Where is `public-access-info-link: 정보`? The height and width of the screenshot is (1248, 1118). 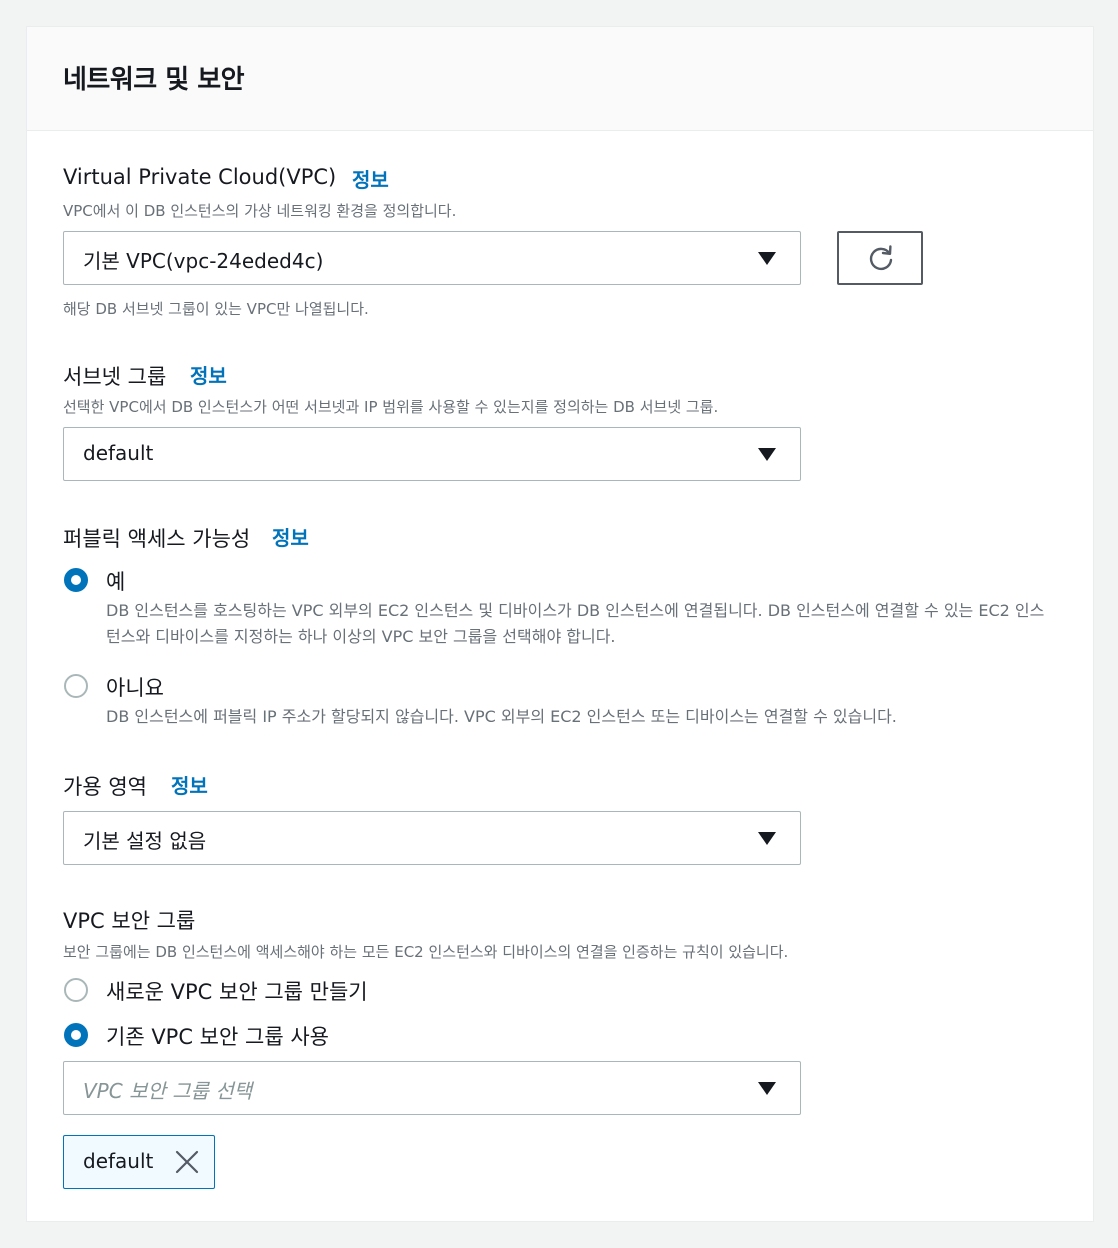 public-access-info-link: 정보 is located at coordinates (290, 536).